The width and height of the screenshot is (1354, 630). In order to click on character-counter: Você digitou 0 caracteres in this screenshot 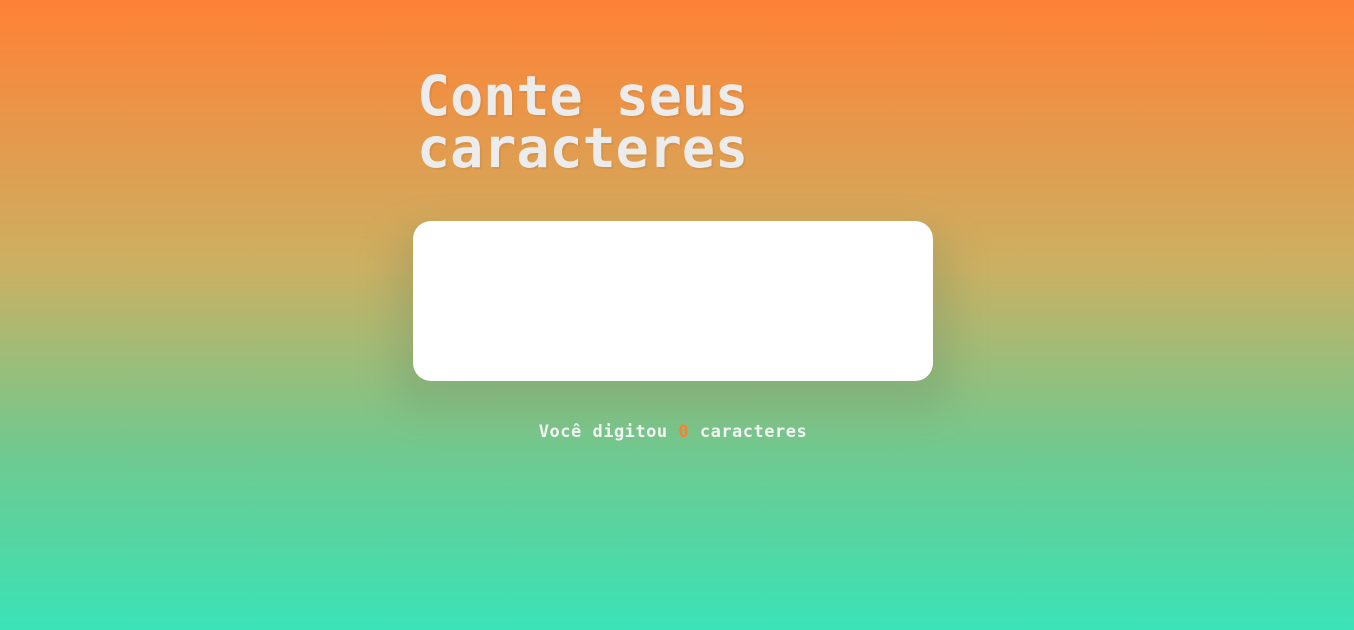, I will do `click(673, 432)`.